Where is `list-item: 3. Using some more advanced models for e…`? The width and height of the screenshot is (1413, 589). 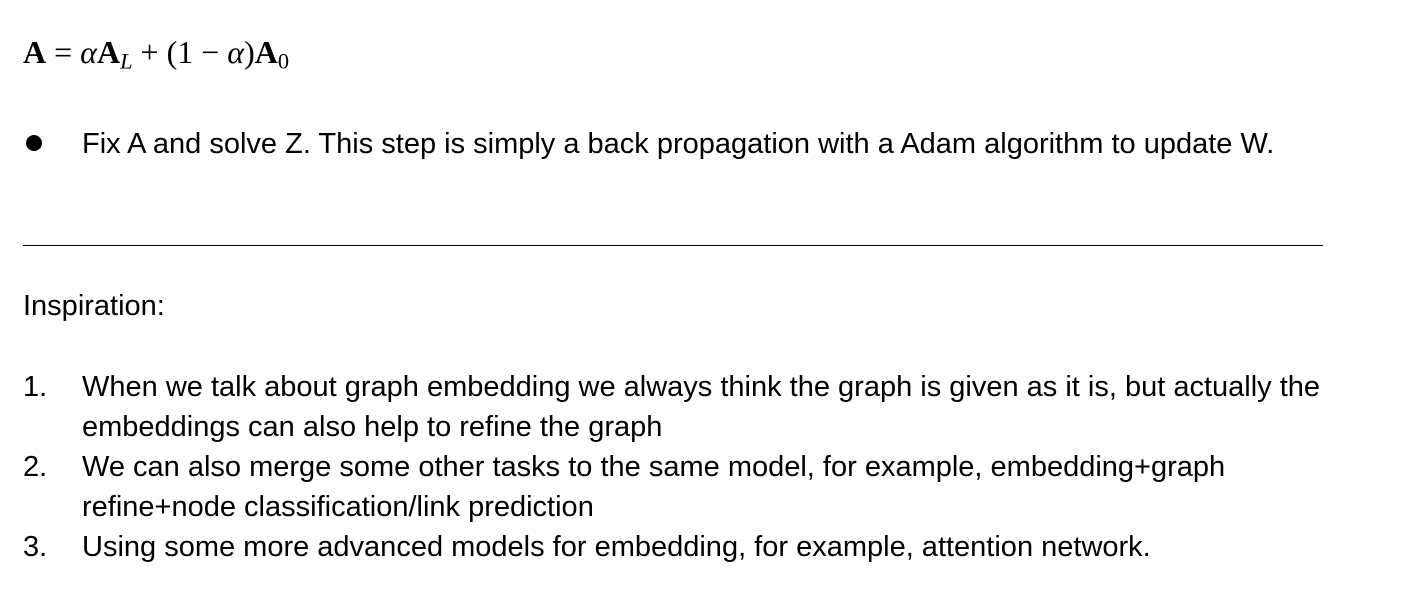 list-item: 3. Using some more advanced models for e… is located at coordinates (673, 547).